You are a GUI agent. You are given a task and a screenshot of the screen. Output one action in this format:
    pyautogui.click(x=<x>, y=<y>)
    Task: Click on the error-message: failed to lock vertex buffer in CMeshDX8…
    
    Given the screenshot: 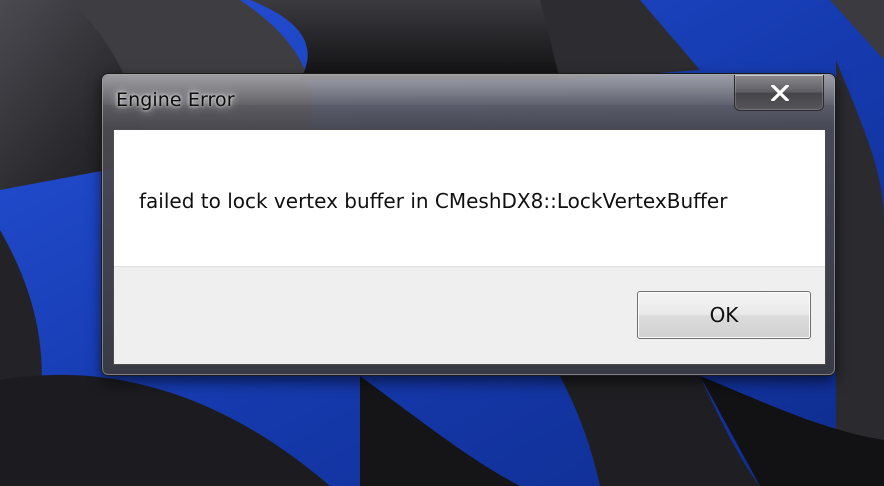 What is the action you would take?
    pyautogui.click(x=433, y=201)
    